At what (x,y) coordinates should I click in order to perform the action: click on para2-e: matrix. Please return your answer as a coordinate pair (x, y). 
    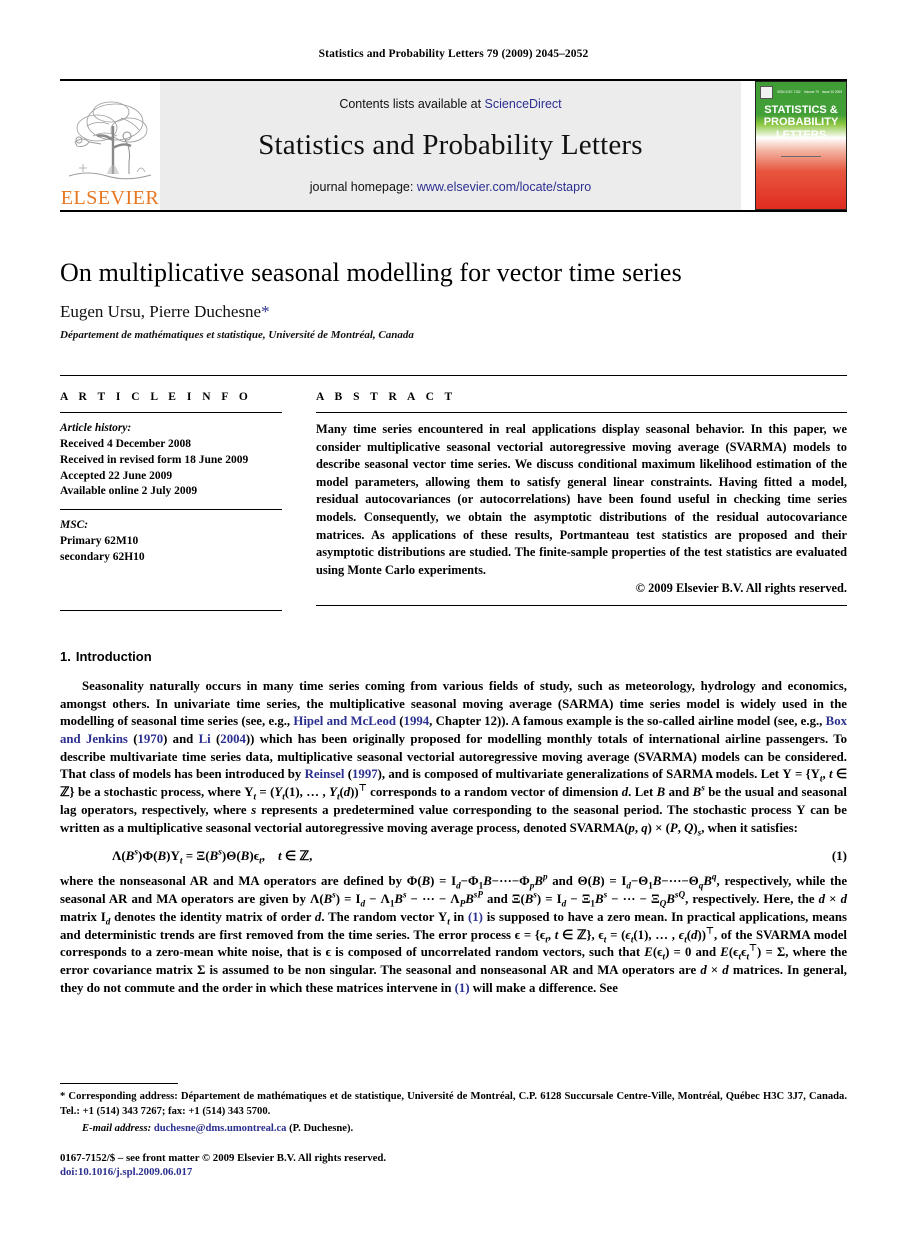
    Looking at the image, I should click on (80, 916).